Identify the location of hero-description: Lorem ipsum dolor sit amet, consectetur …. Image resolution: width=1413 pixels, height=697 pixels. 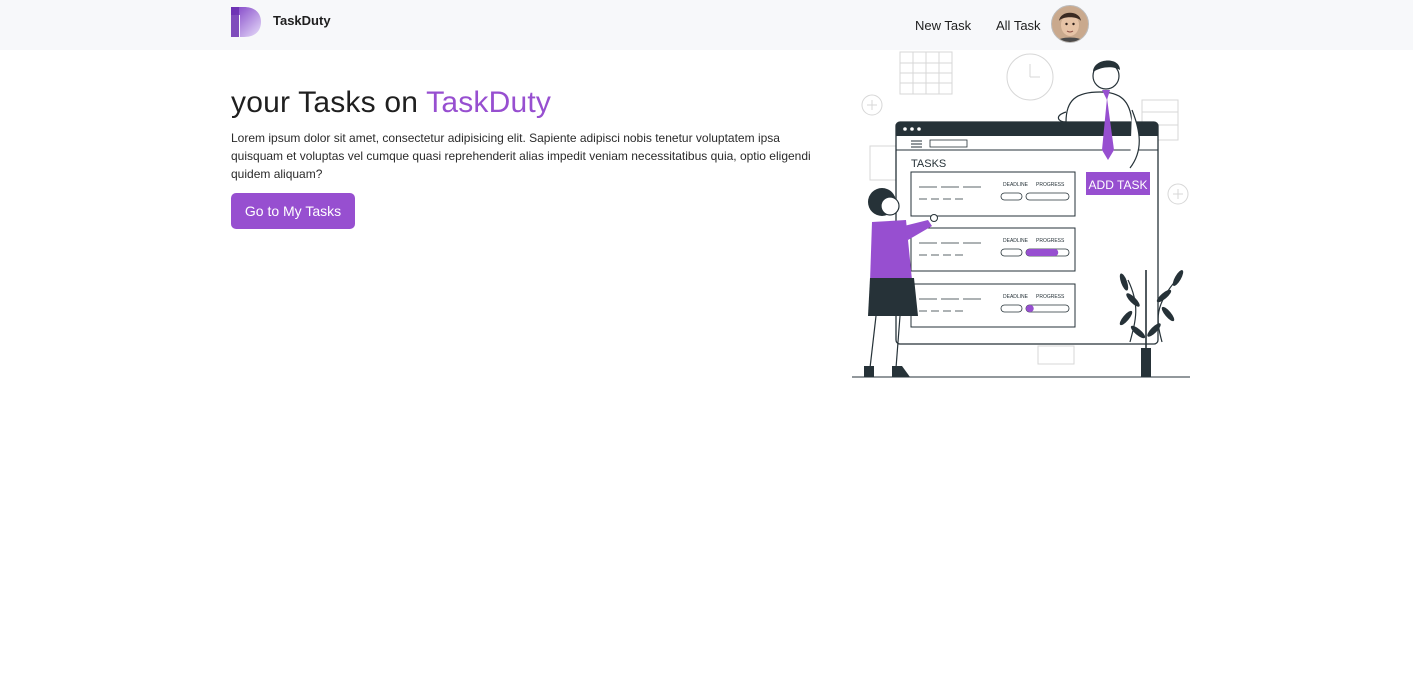
(521, 156).